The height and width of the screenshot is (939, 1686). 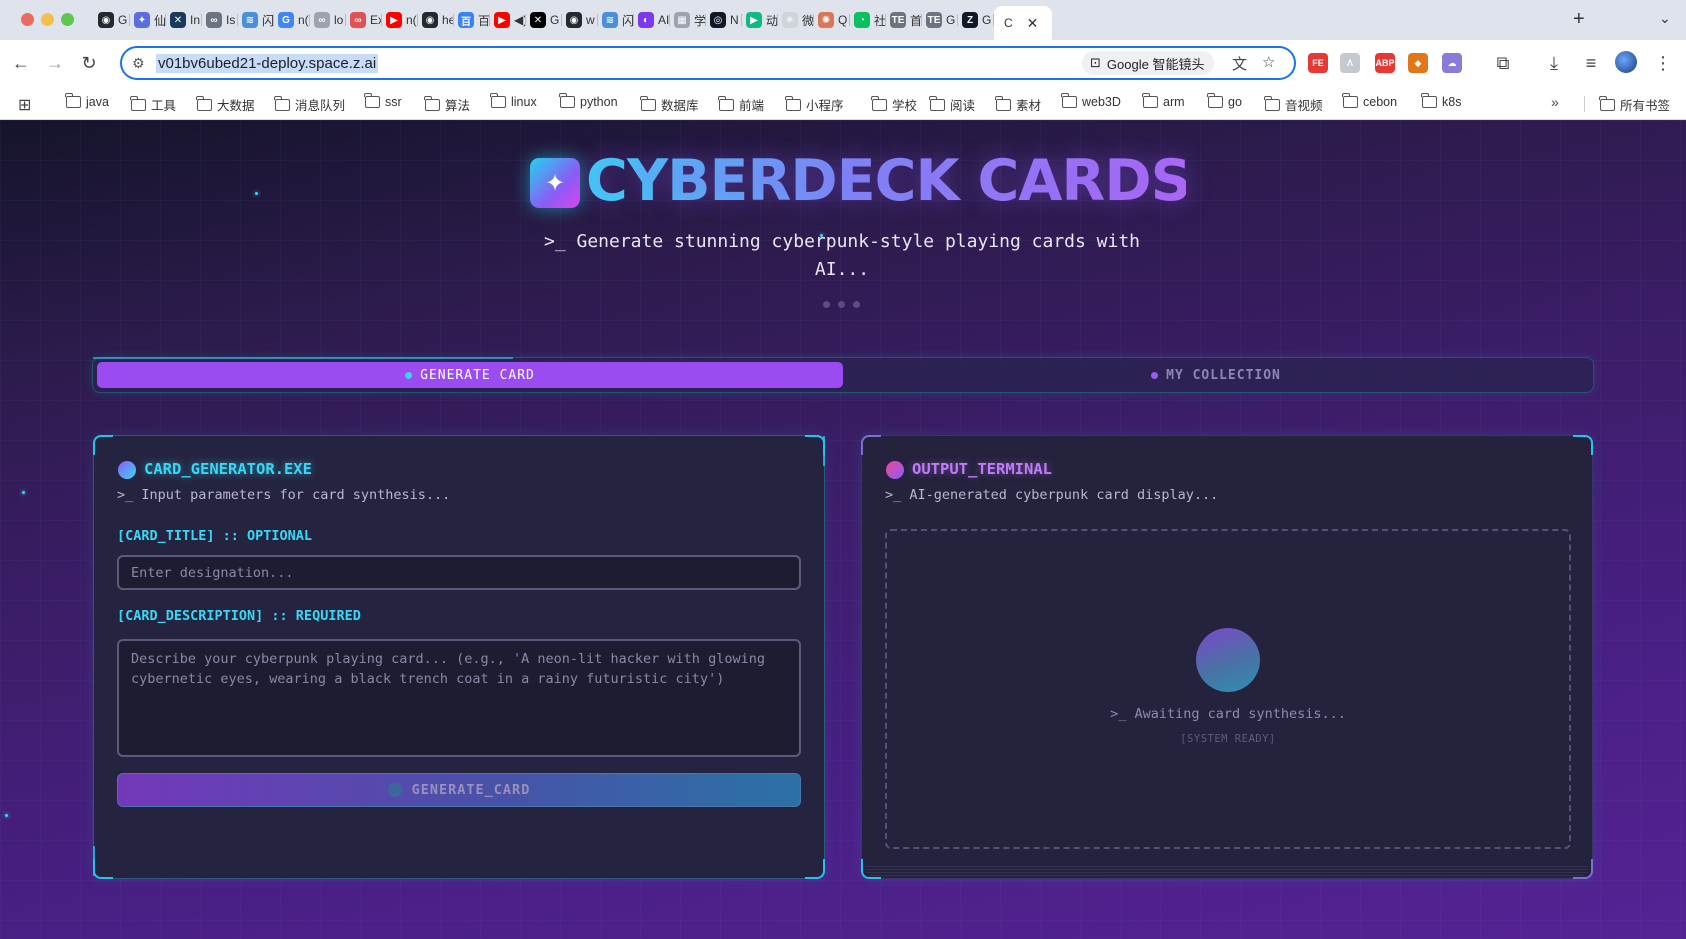 I want to click on browser-tab: ◔ 社, so click(x=868, y=20).